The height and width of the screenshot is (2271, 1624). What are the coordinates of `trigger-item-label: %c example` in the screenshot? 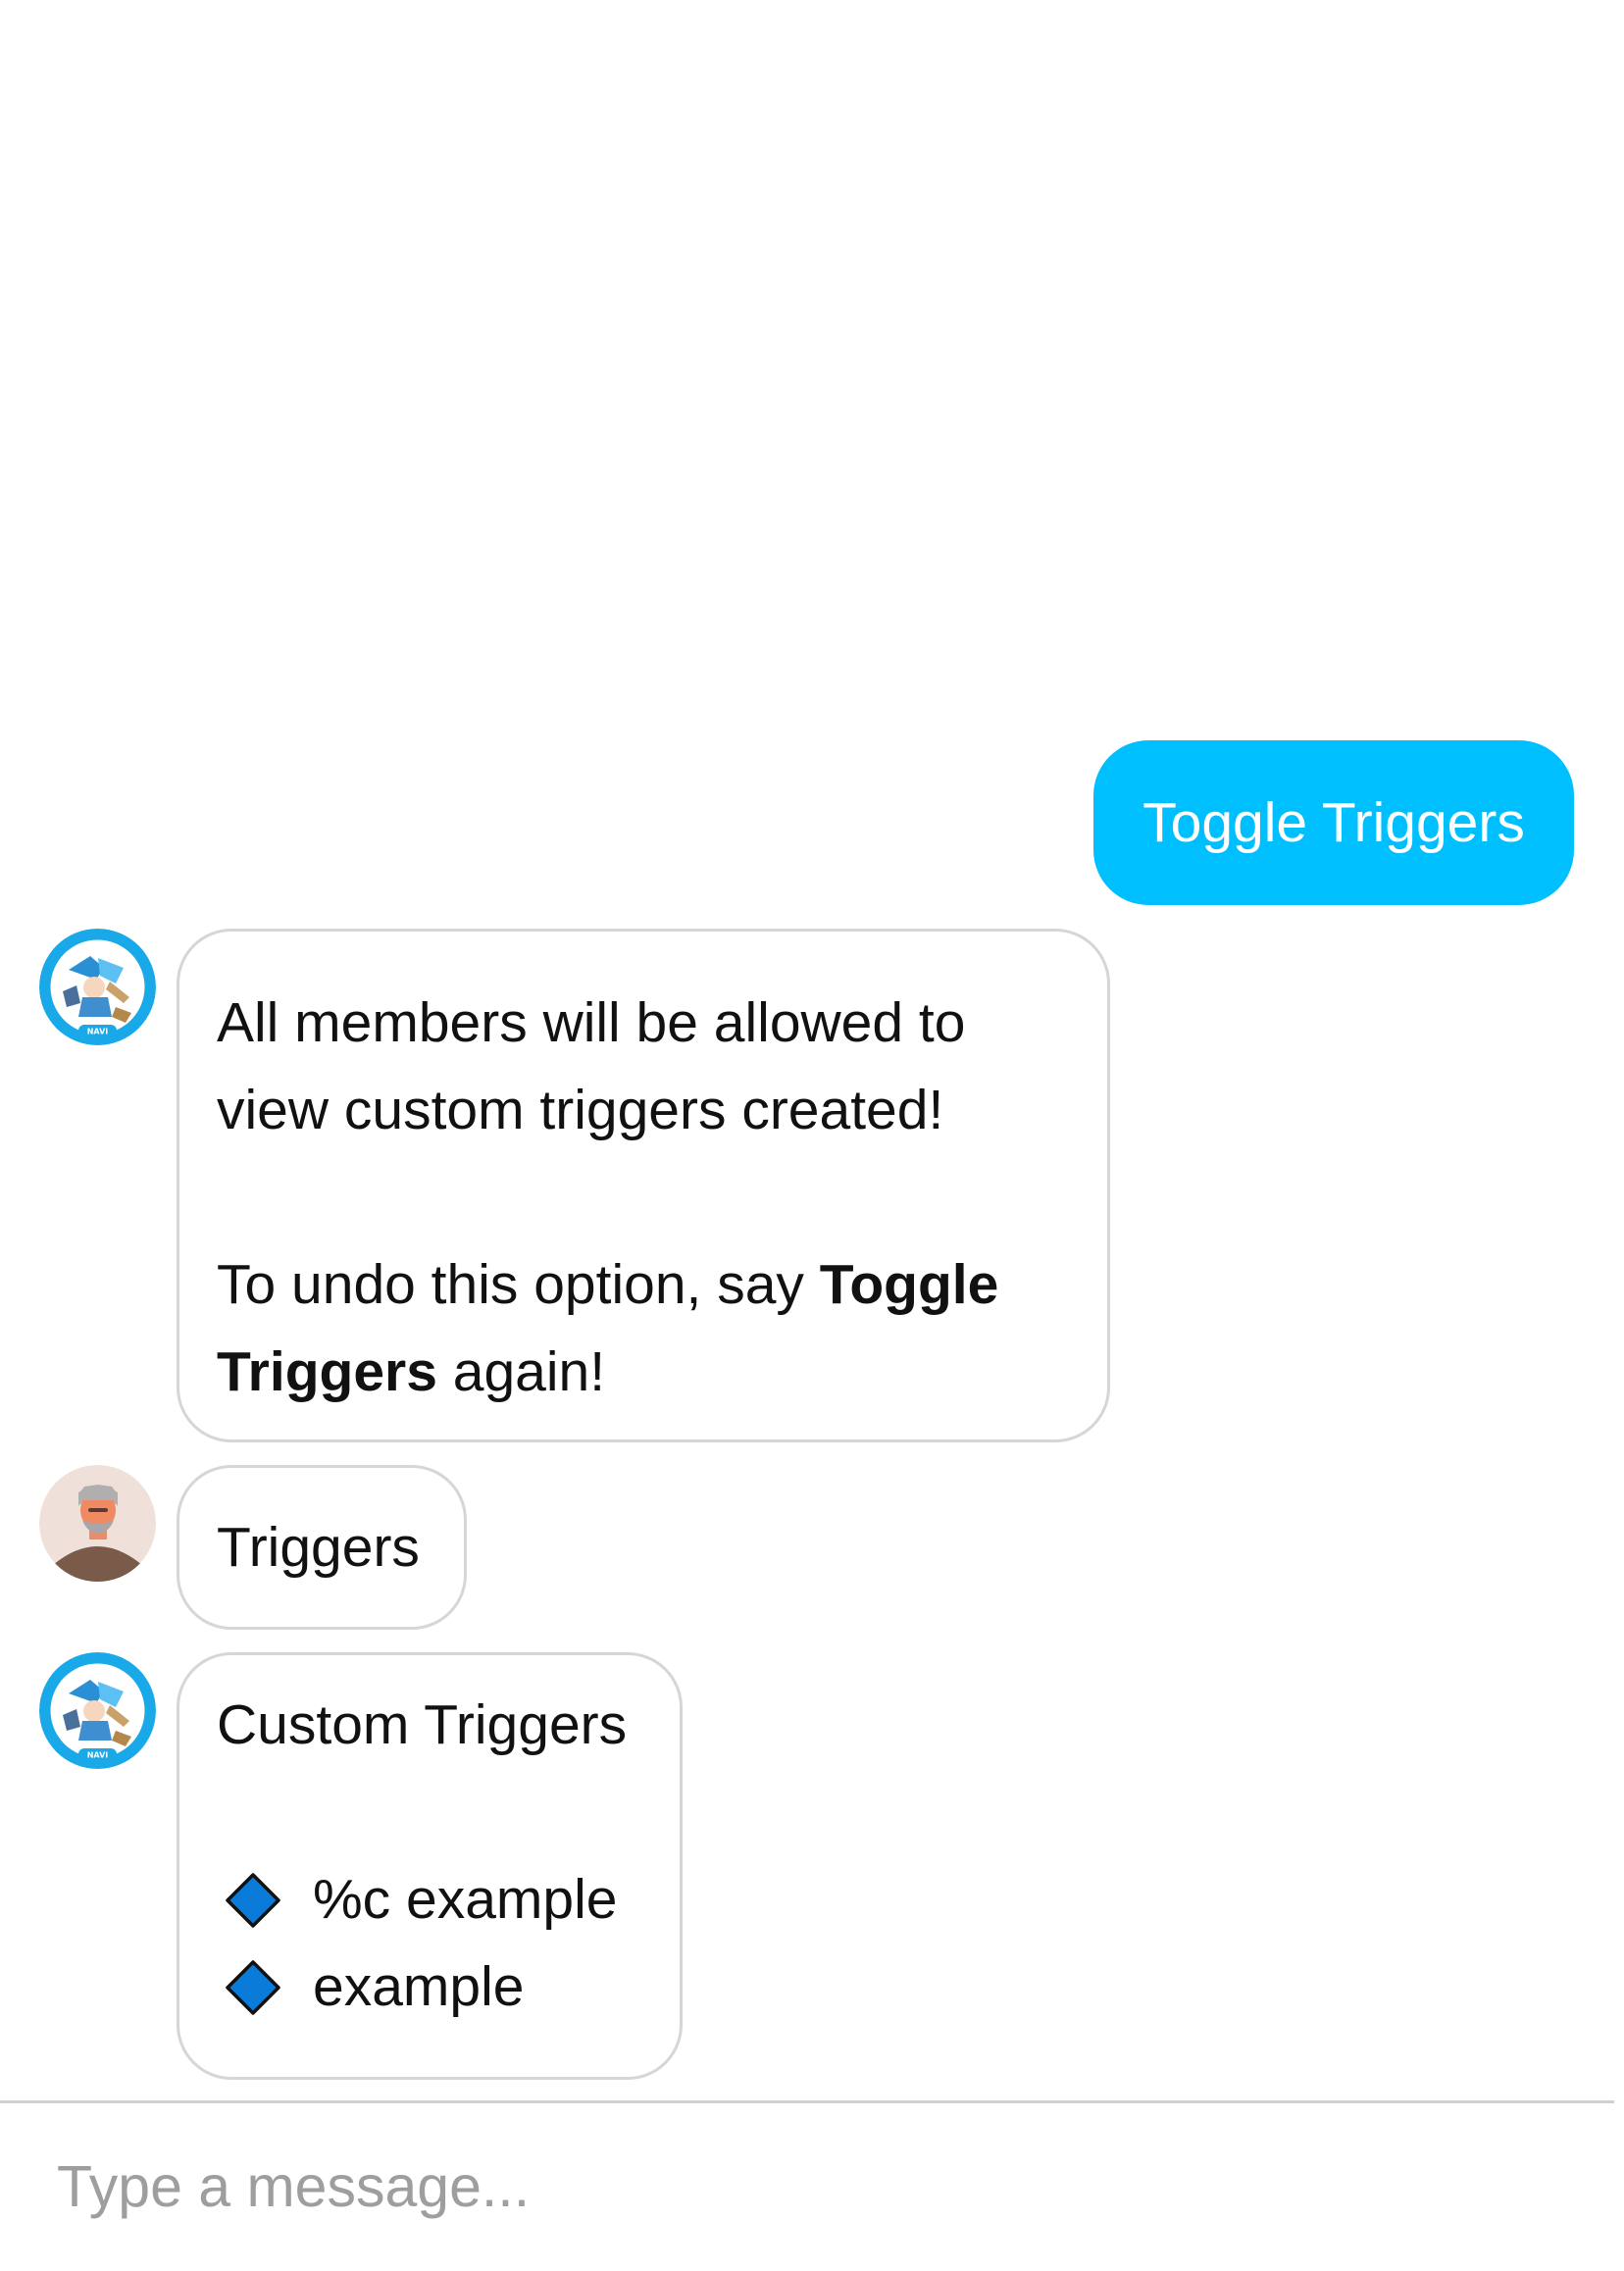 It's located at (465, 1899).